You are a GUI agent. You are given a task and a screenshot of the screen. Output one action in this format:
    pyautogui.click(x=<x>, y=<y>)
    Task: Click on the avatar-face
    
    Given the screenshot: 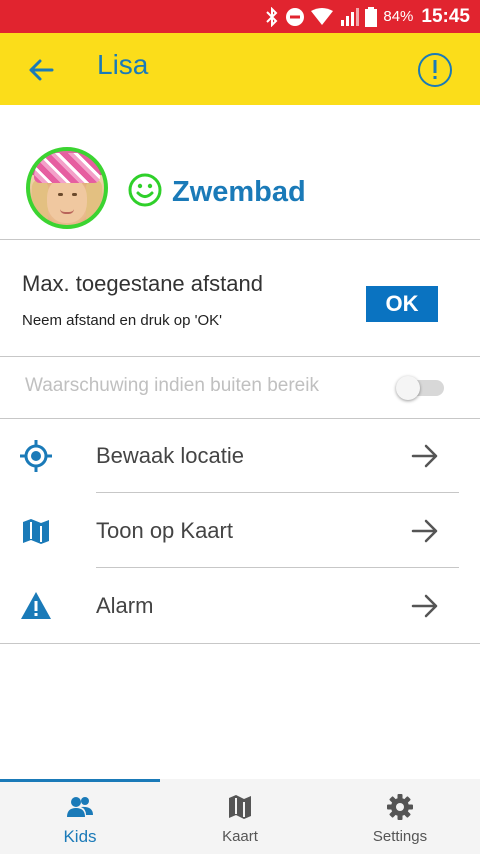 What is the action you would take?
    pyautogui.click(x=67, y=200)
    